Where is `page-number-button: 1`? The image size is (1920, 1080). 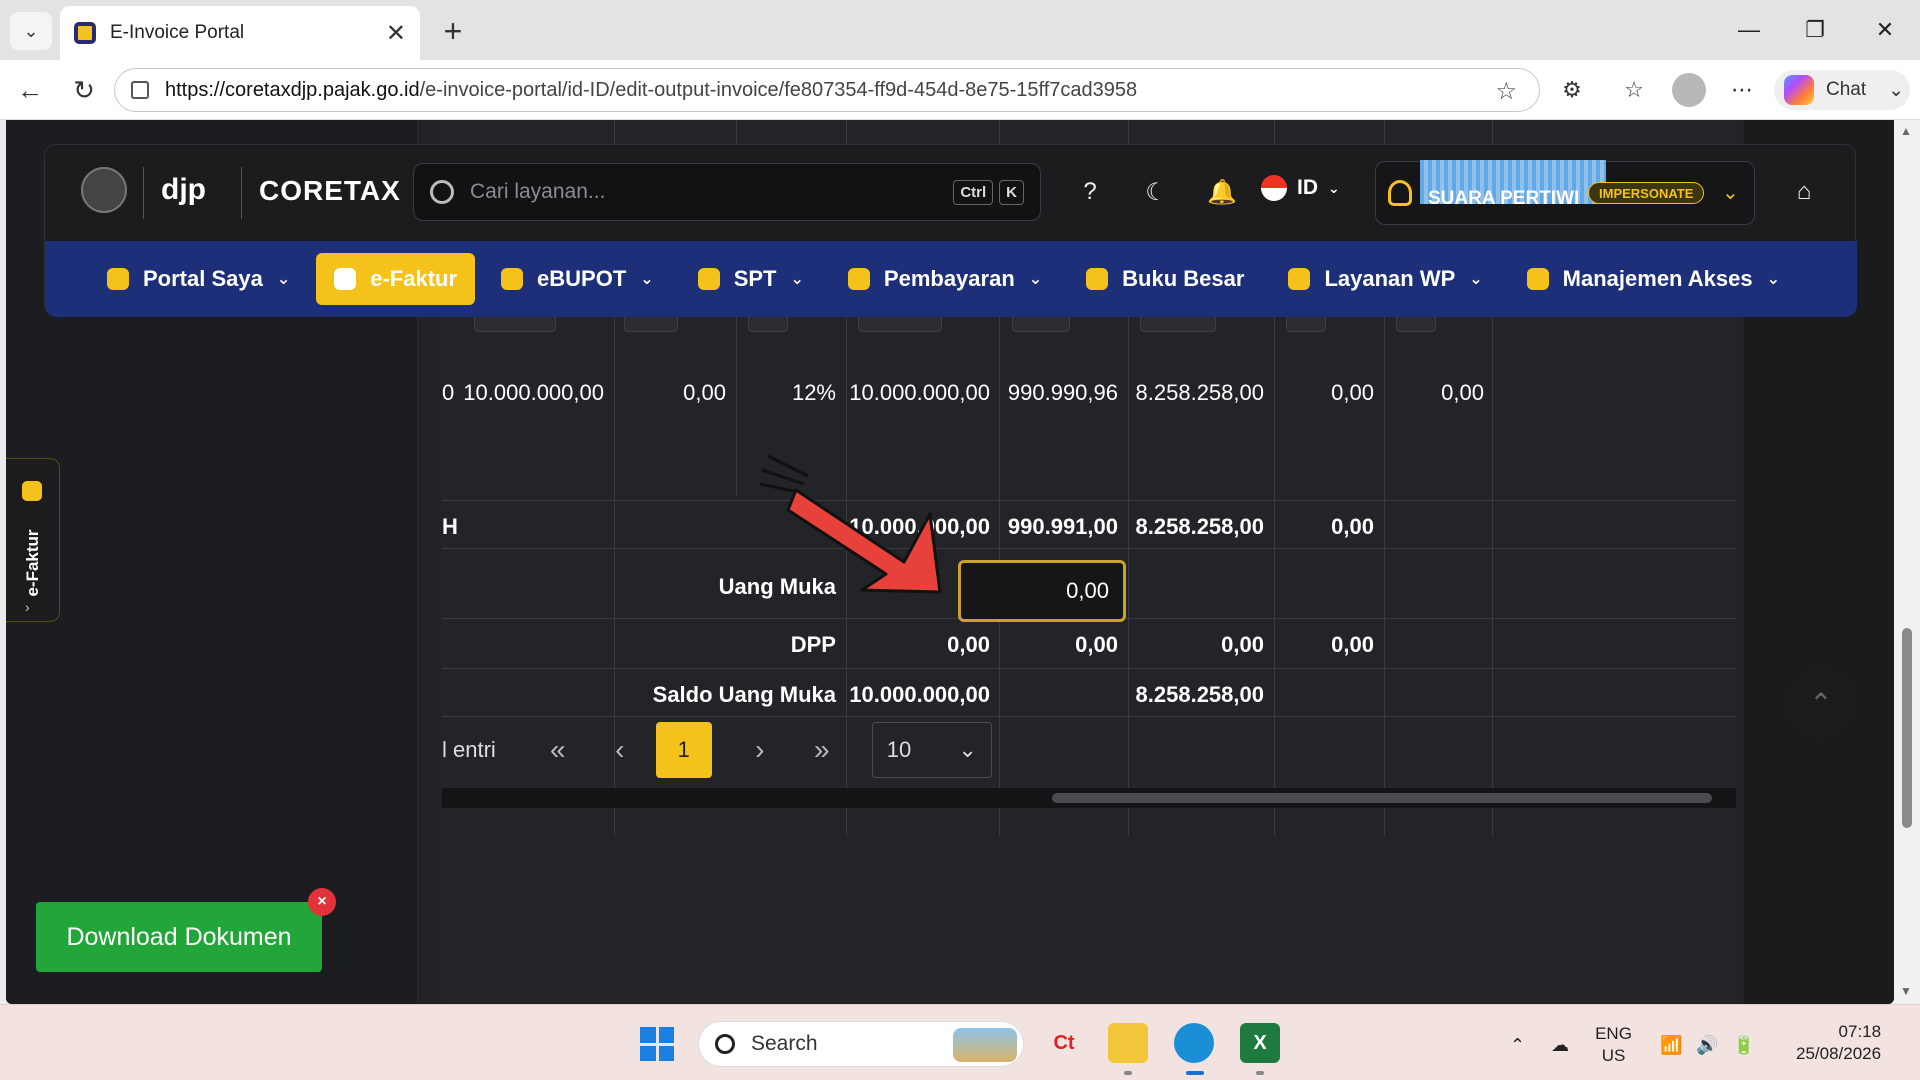 page-number-button: 1 is located at coordinates (683, 750).